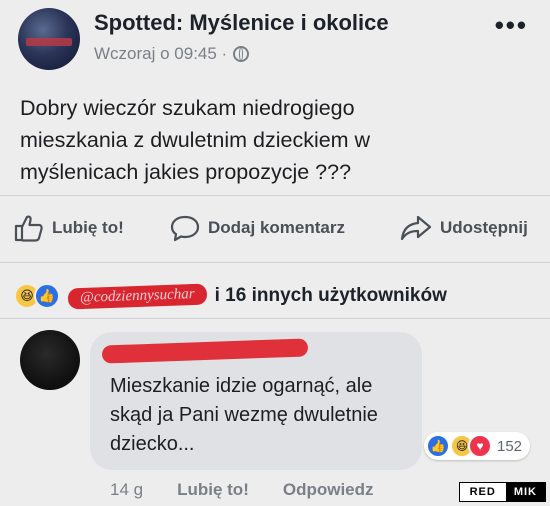  I want to click on watermark-logo: RED MIK, so click(502, 492).